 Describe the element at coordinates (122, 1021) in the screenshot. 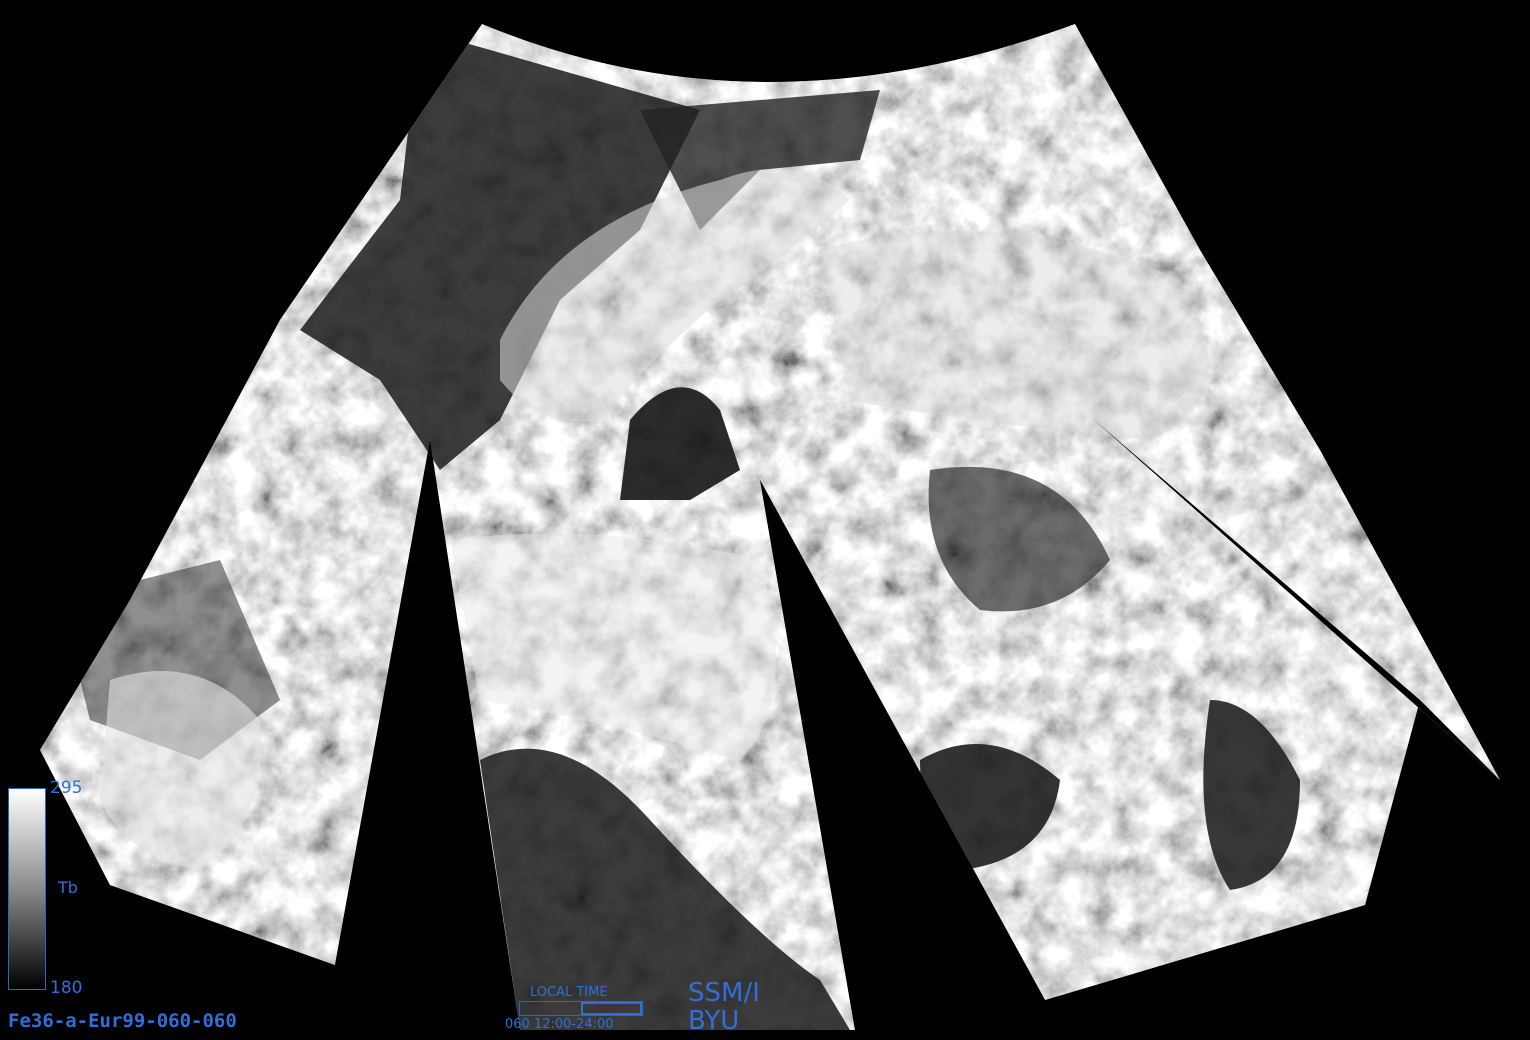

I see `product-id: Fe36-a-Eur99-060-060` at that location.